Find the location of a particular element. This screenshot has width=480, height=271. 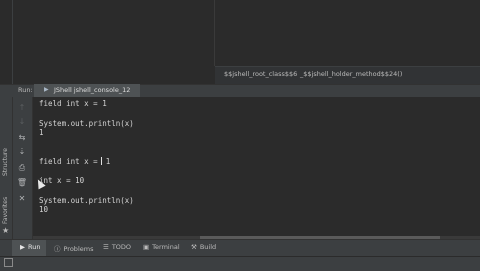

console-input-line: field int x = 1 is located at coordinates (74, 161).